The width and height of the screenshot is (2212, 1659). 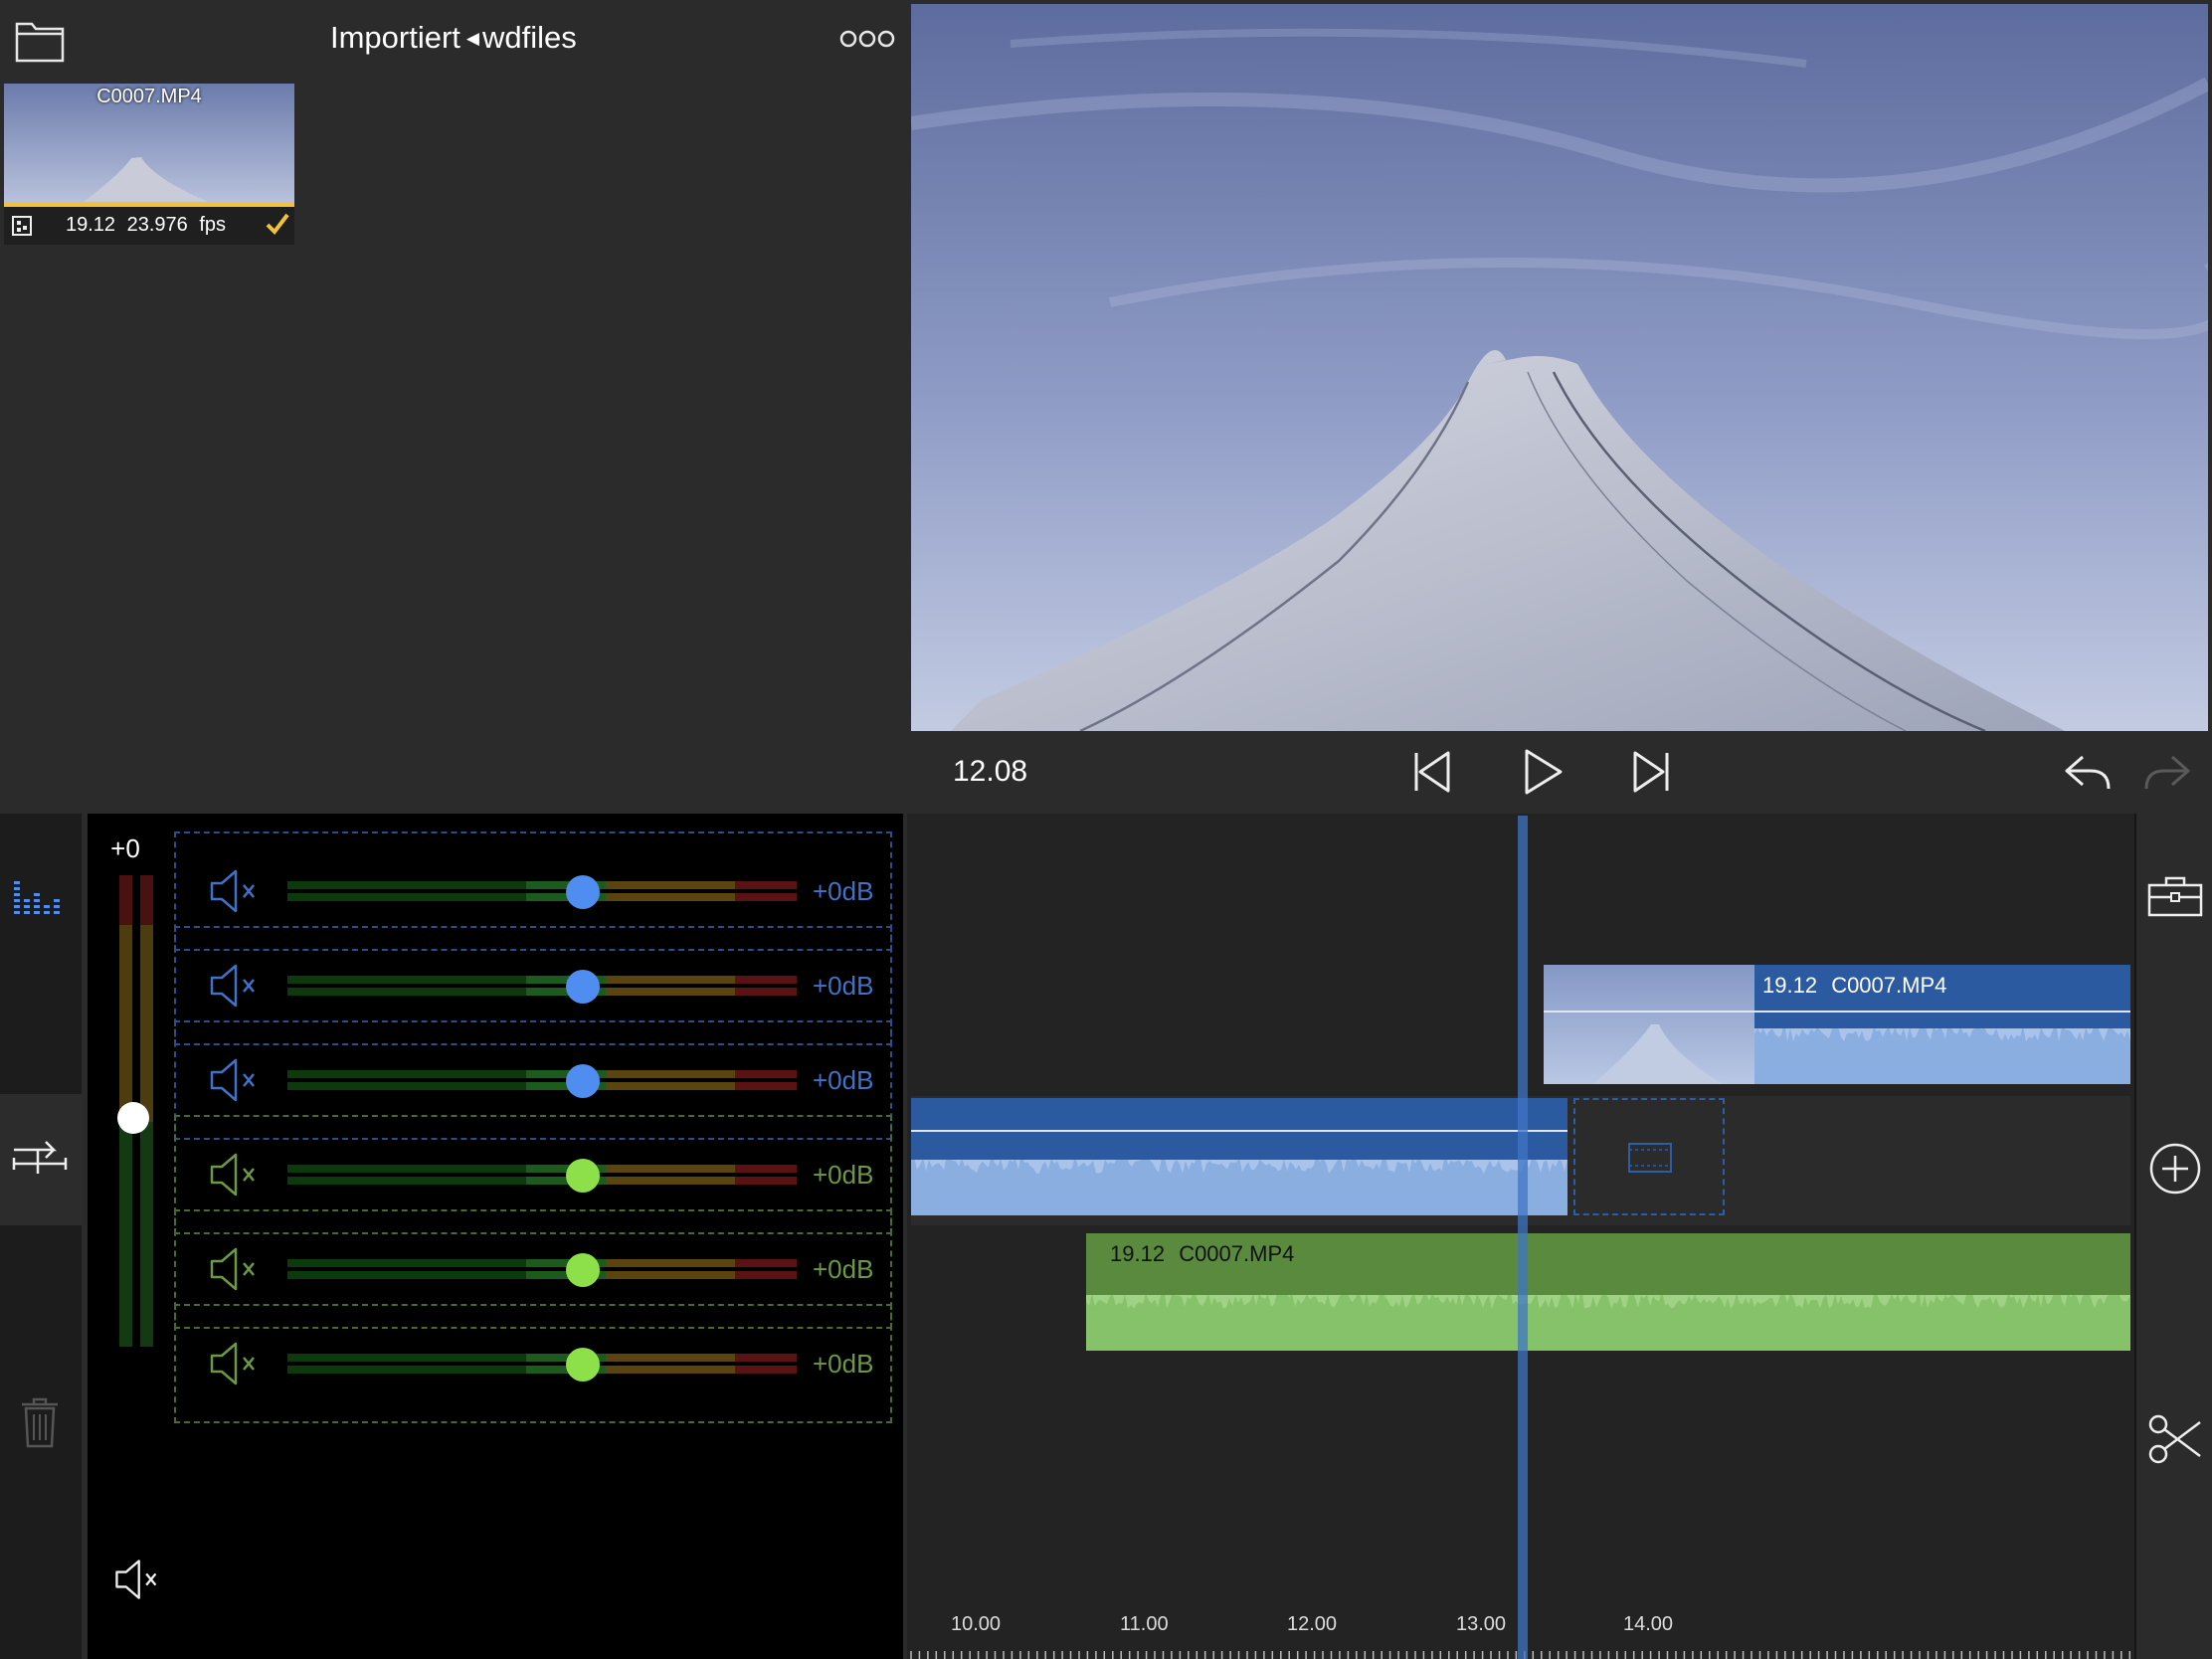 I want to click on folder-icon, so click(x=40, y=40).